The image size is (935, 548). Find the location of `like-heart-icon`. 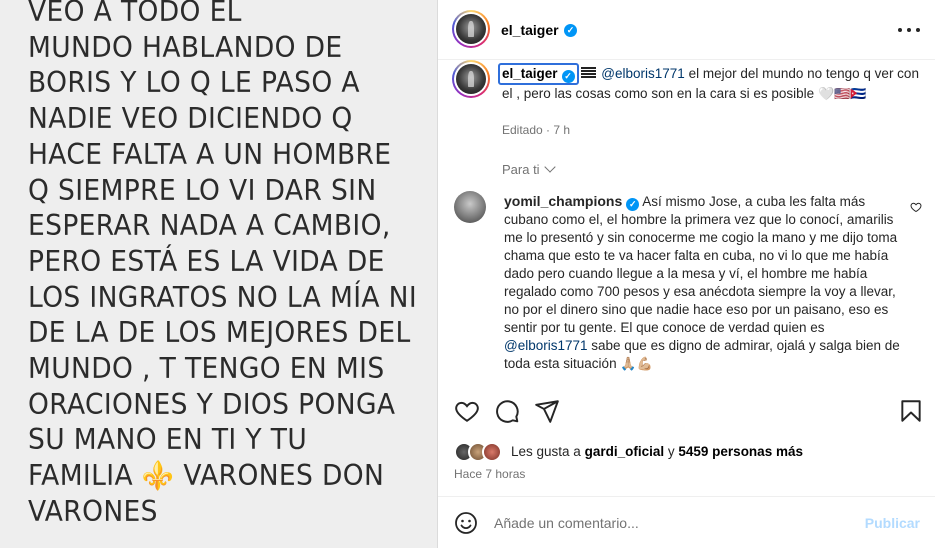

like-heart-icon is located at coordinates (467, 411).